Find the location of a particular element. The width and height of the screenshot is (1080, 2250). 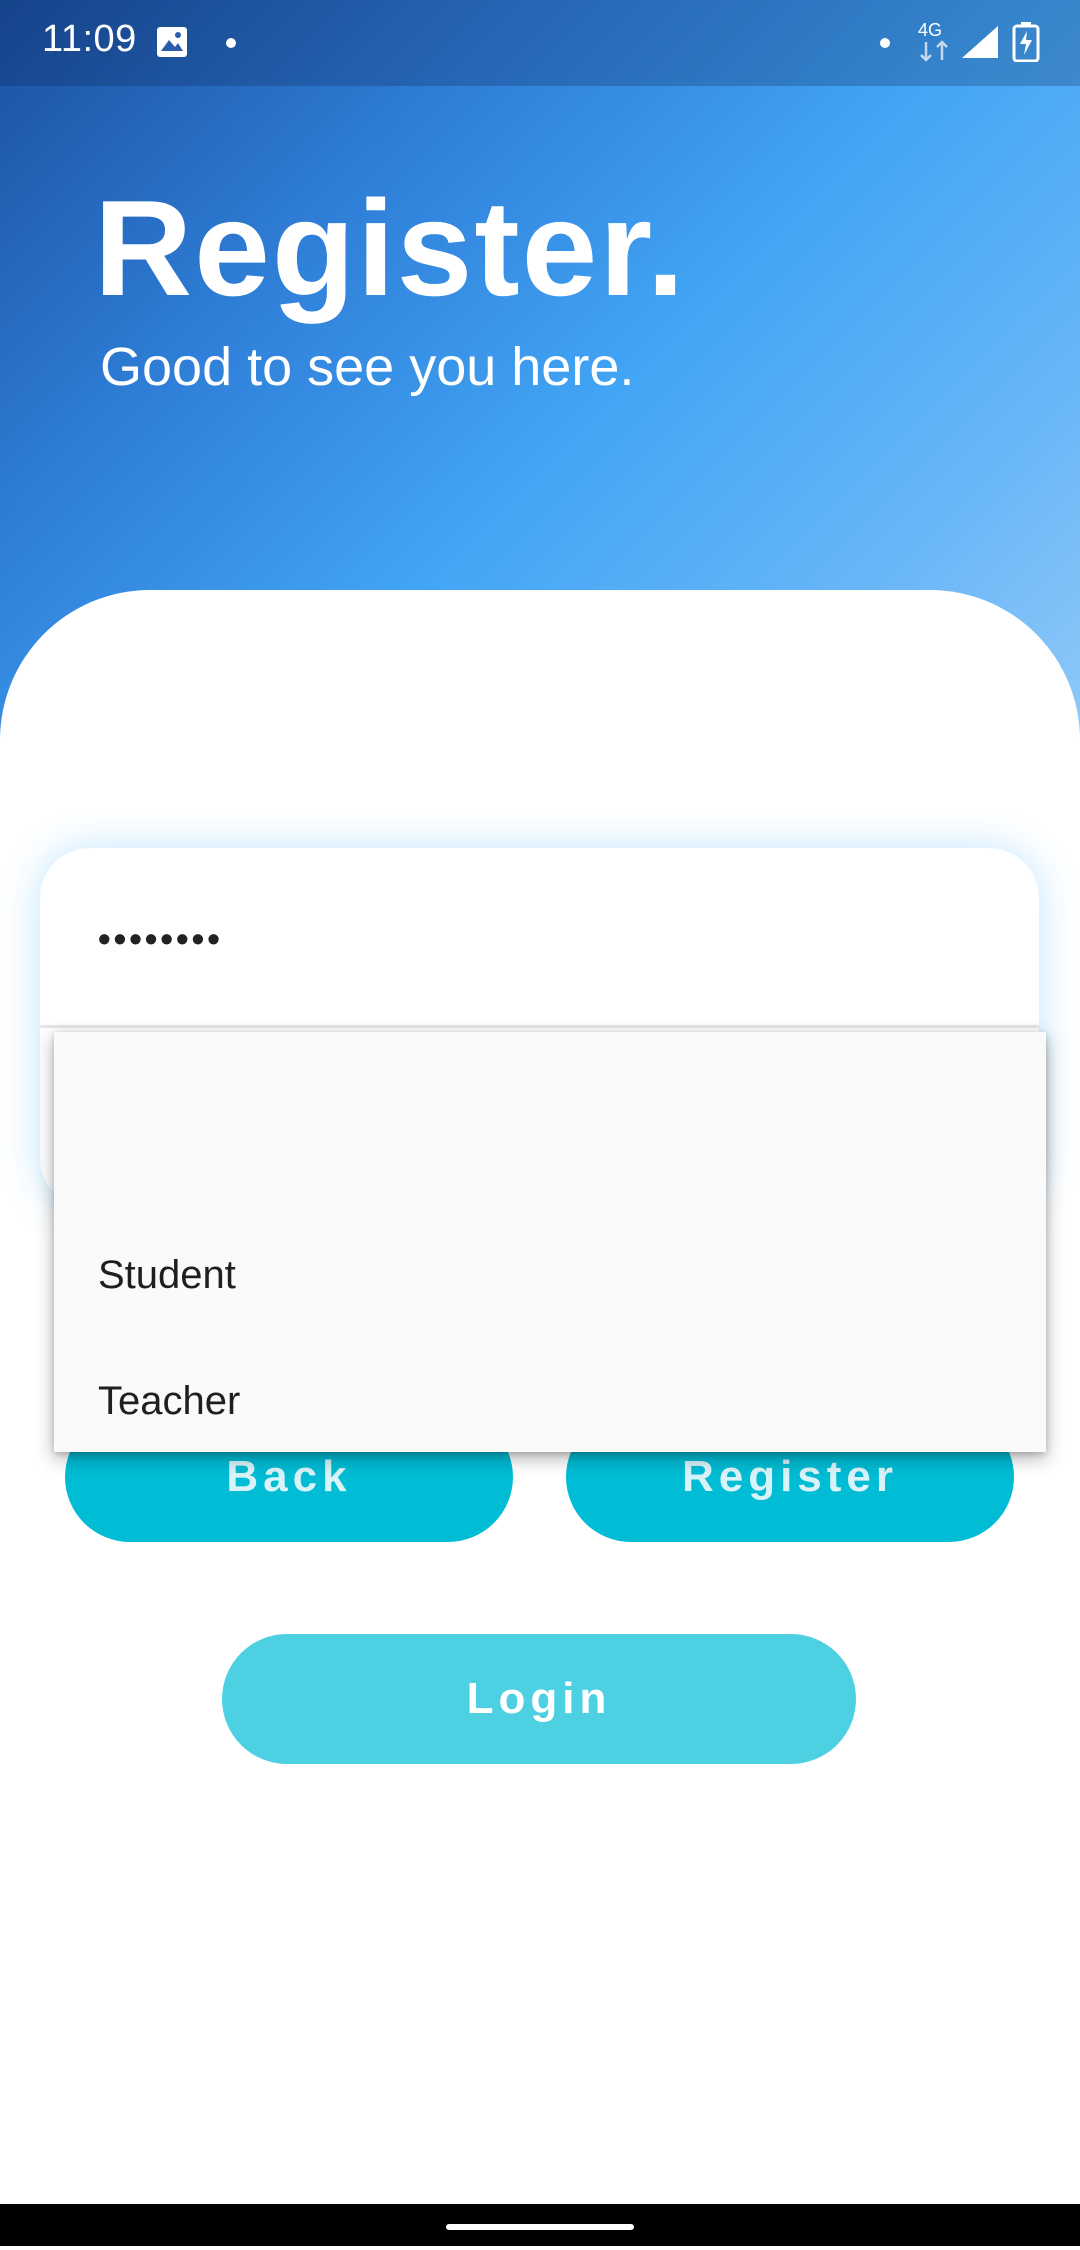

signal-icon is located at coordinates (980, 44).